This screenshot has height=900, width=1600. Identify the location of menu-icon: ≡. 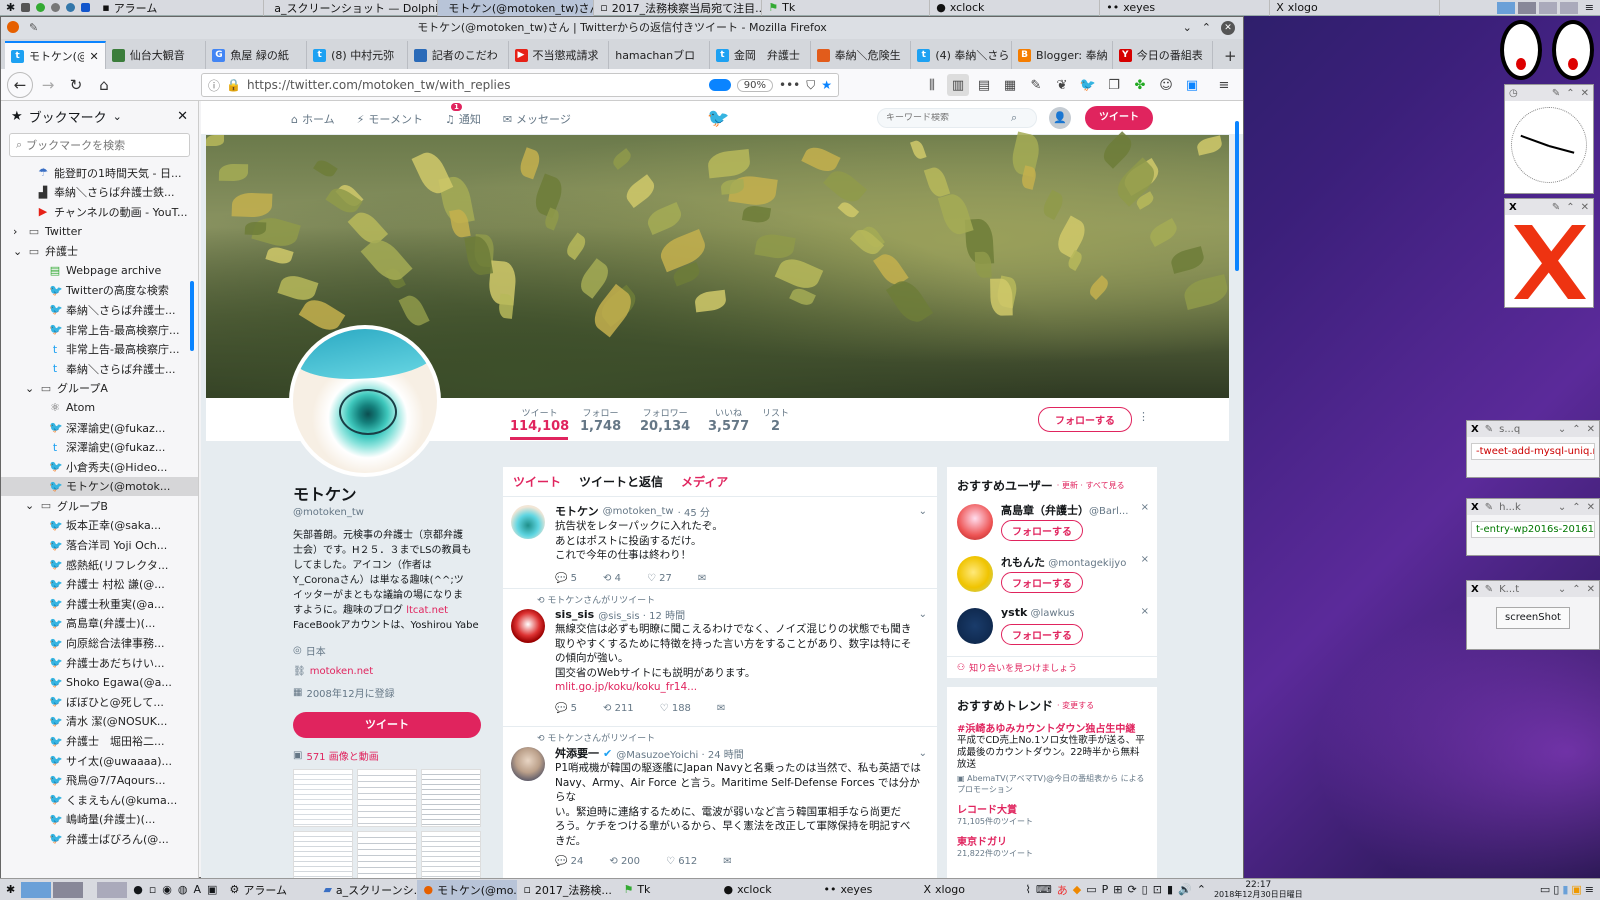
(1589, 889).